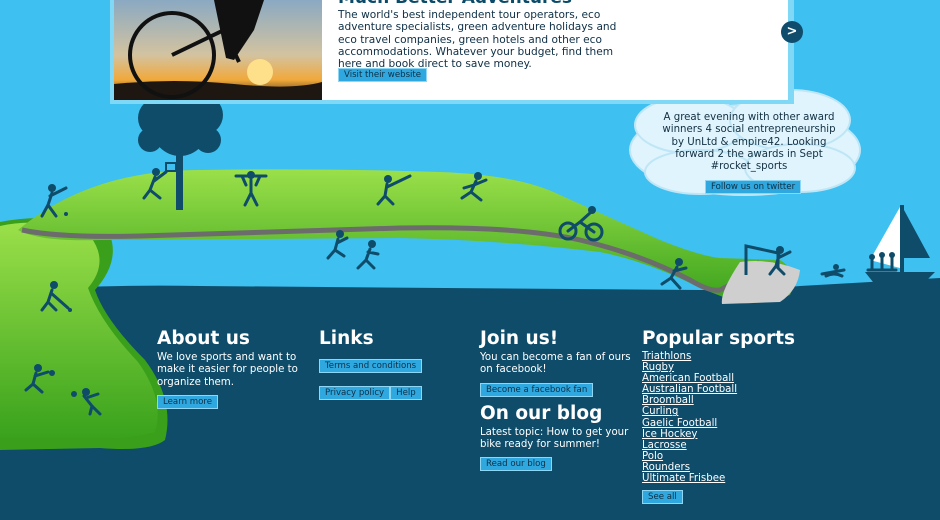 The image size is (940, 520). I want to click on sport-link: Australian Football, so click(732, 389).